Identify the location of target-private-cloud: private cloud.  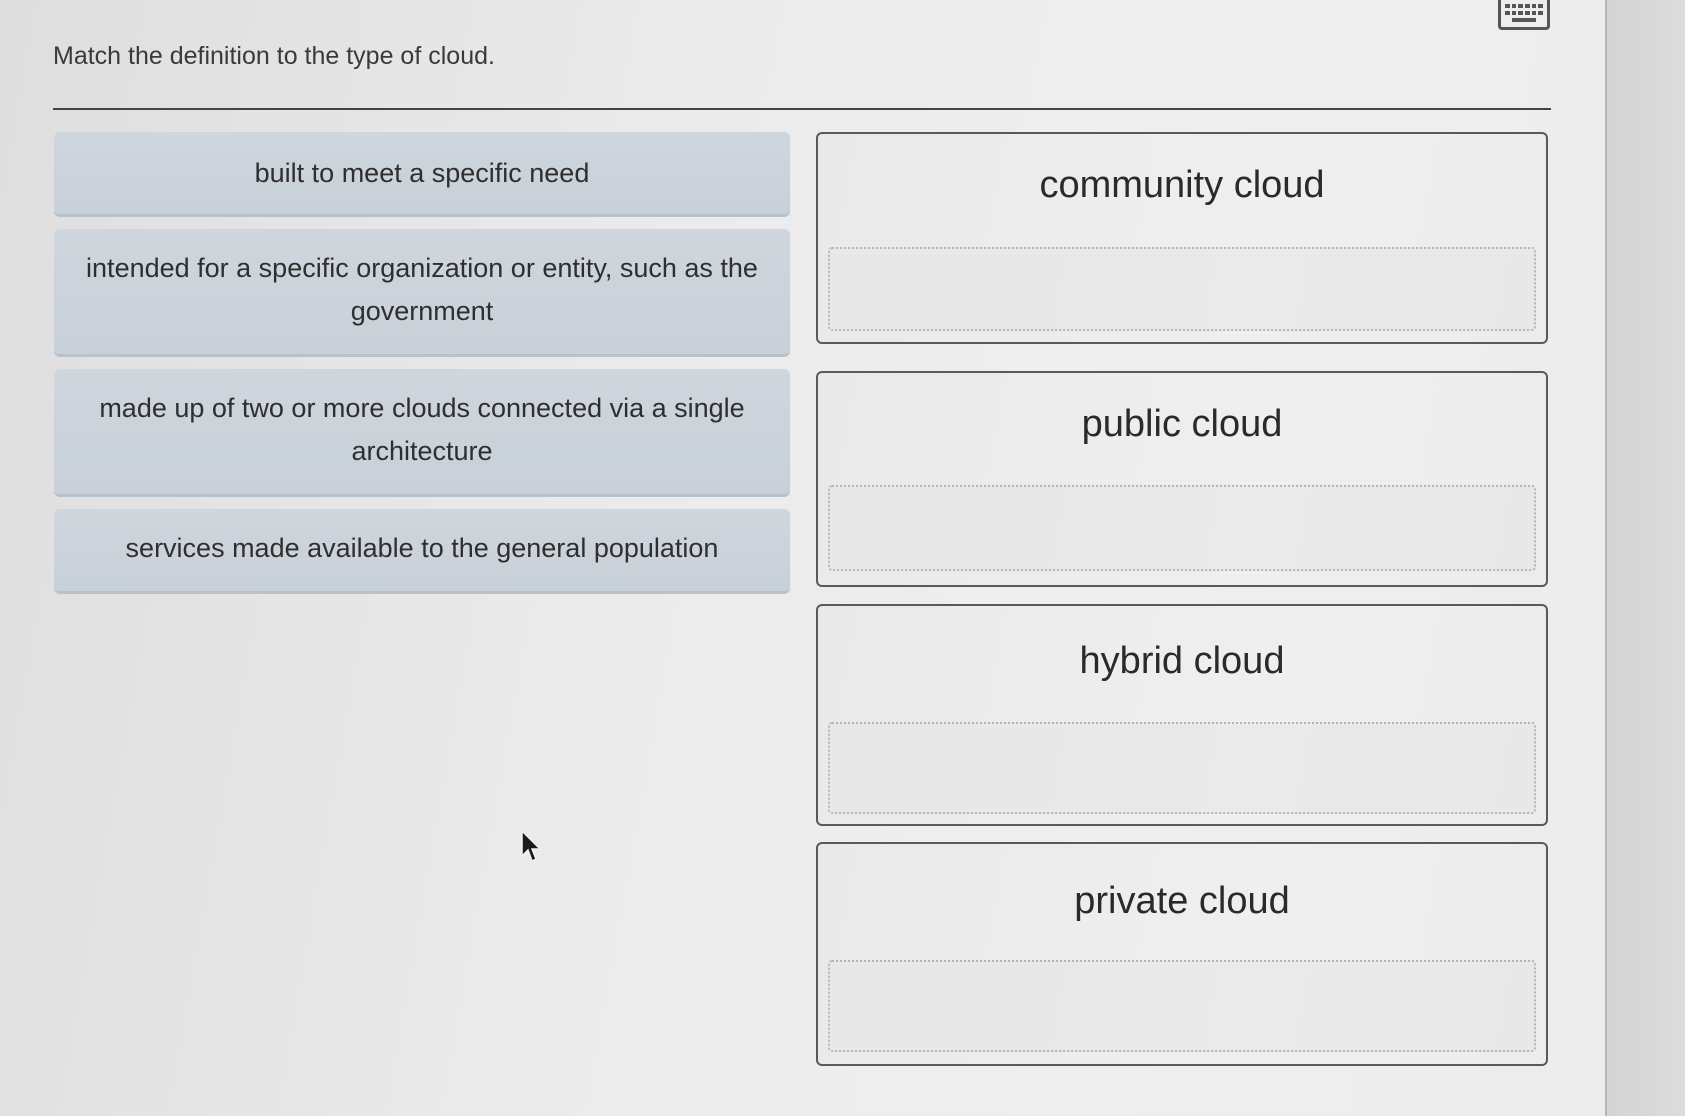
(1182, 954).